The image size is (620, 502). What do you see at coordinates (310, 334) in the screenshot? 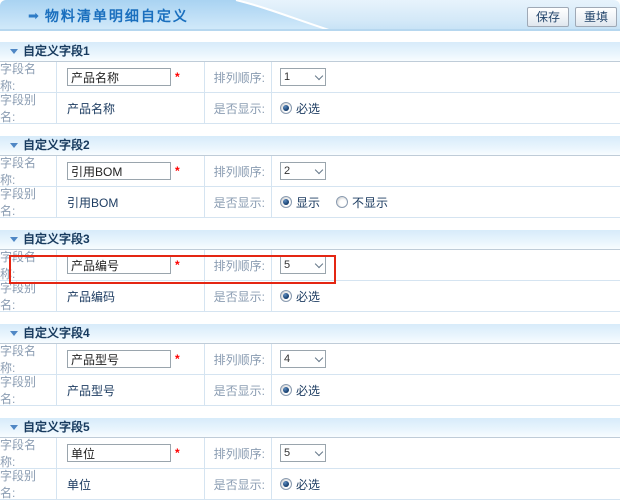
I see `section-header: 自定义字段4` at bounding box center [310, 334].